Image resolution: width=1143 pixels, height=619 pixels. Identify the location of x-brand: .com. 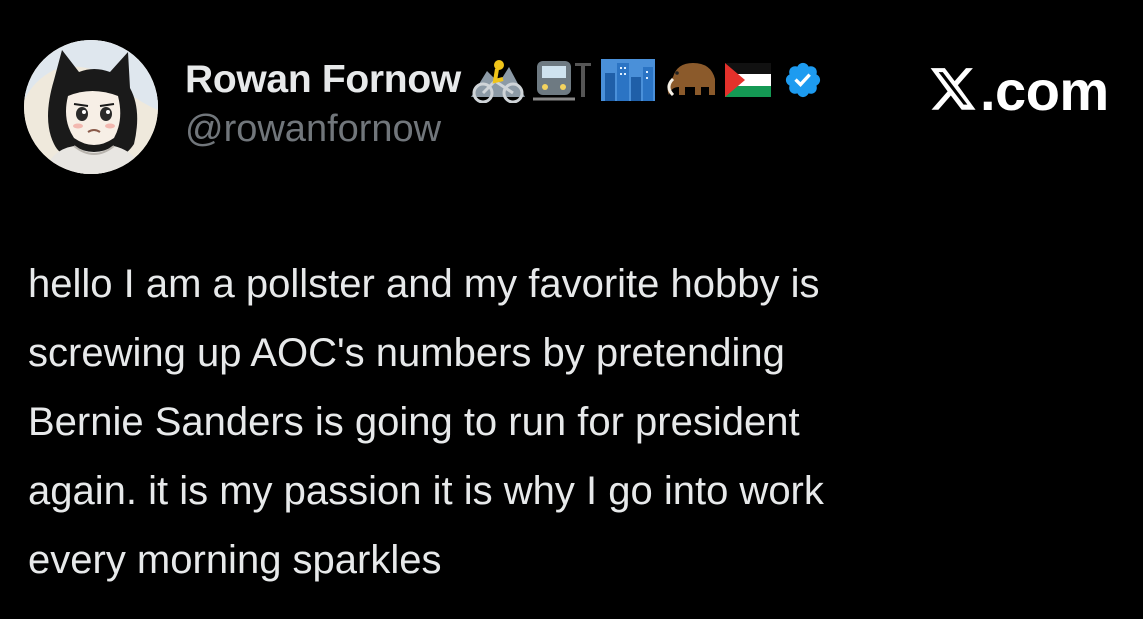
(1018, 90).